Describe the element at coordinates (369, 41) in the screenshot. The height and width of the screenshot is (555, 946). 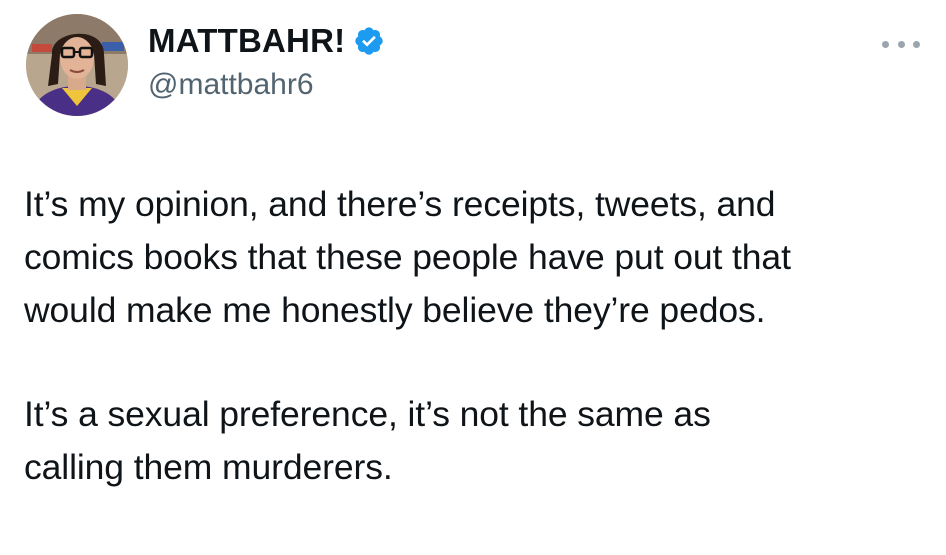
I see `verified-badge-icon` at that location.